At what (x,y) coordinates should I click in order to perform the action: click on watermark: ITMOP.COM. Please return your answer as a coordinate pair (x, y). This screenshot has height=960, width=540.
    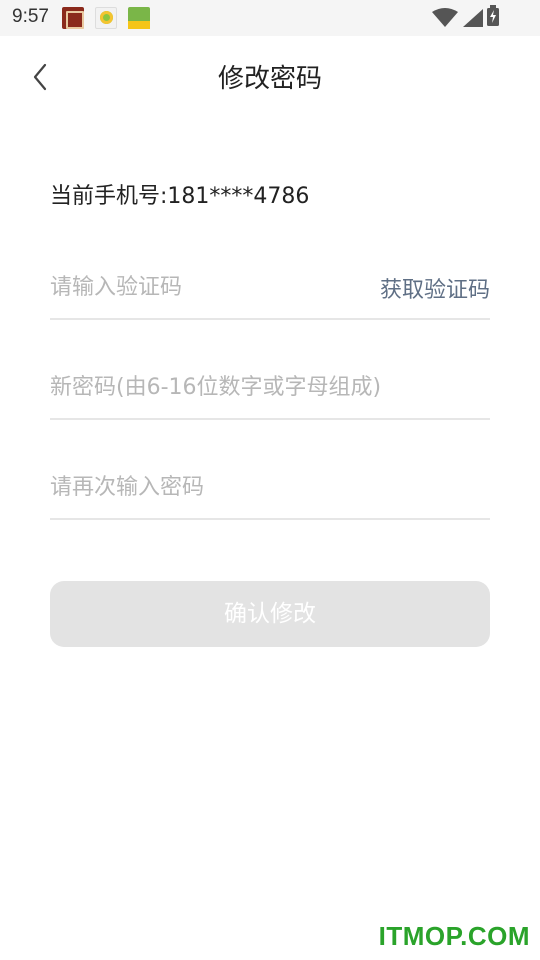
    Looking at the image, I should click on (454, 936).